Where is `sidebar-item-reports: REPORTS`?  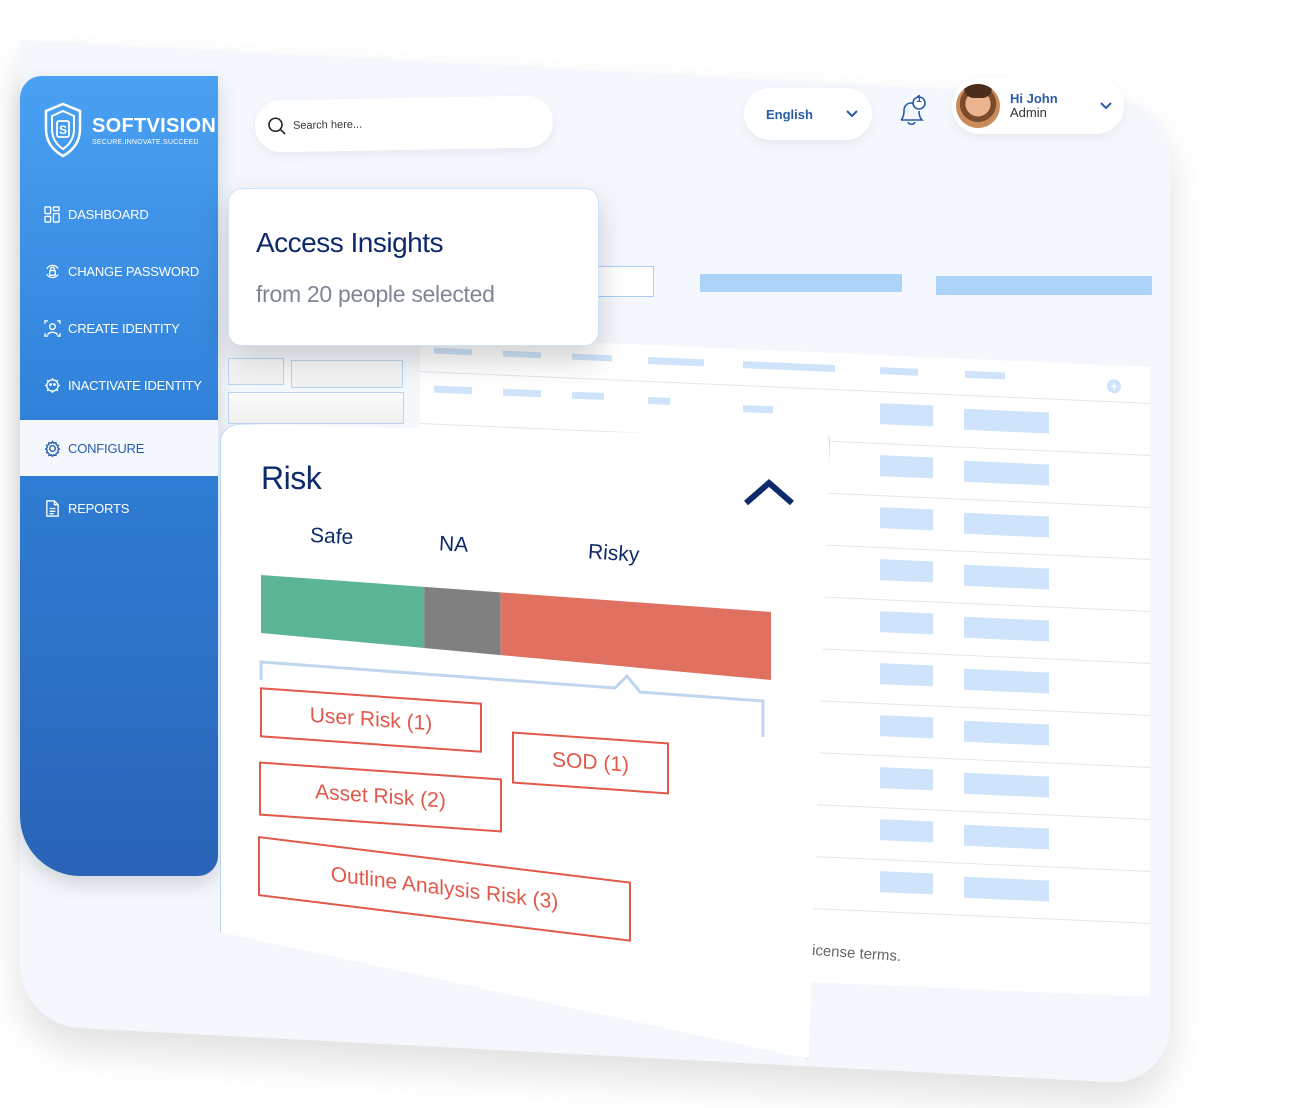 sidebar-item-reports: REPORTS is located at coordinates (119, 508).